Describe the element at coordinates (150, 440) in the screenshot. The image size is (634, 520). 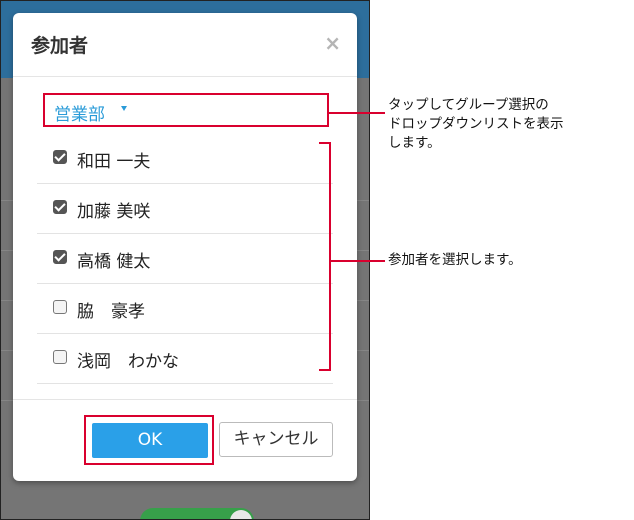
I see `ok-button: OK` at that location.